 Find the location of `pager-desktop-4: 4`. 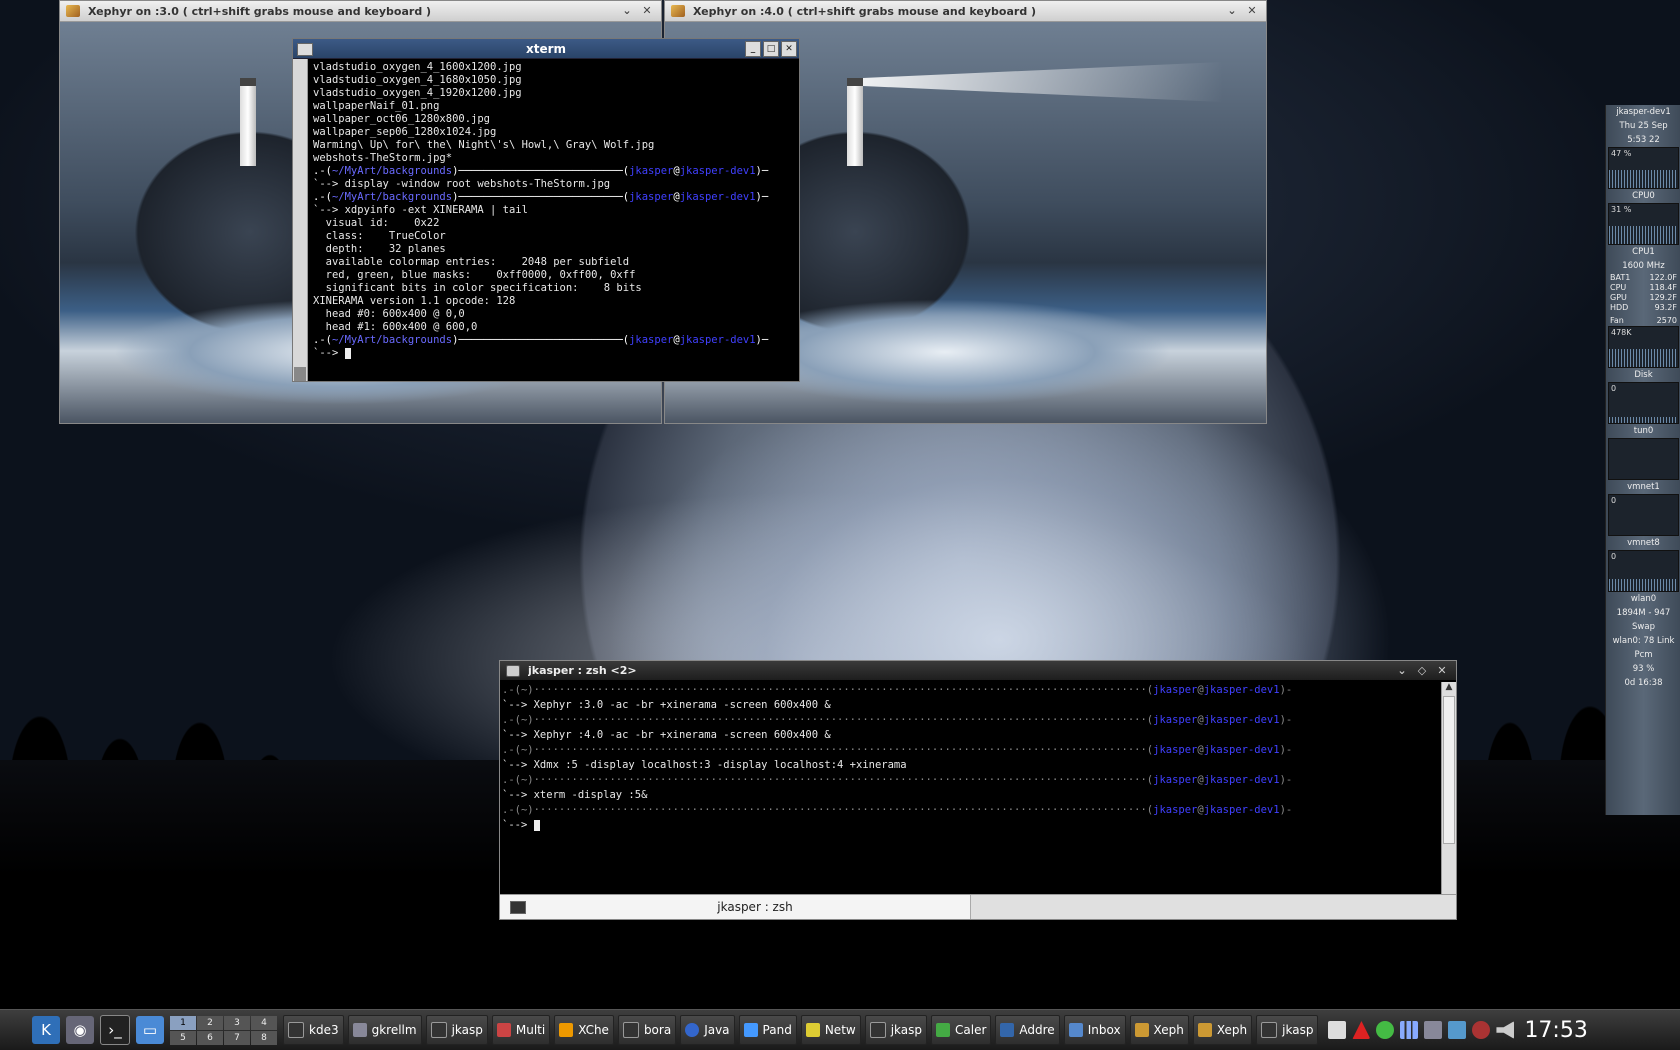

pager-desktop-4: 4 is located at coordinates (264, 1022).